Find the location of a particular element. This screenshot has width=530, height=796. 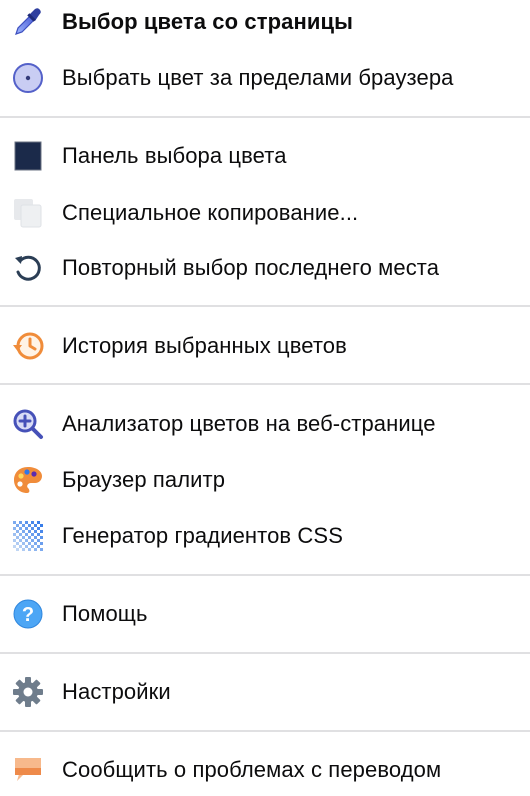

menu-item-label: История выбранных цветов is located at coordinates (204, 345).